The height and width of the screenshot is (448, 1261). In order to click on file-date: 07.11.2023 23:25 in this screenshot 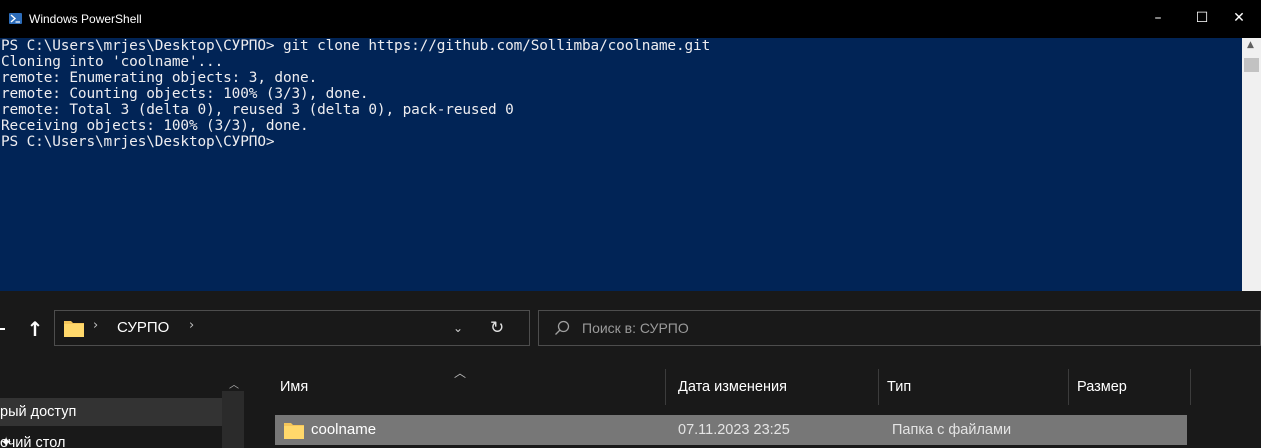, I will do `click(734, 430)`.